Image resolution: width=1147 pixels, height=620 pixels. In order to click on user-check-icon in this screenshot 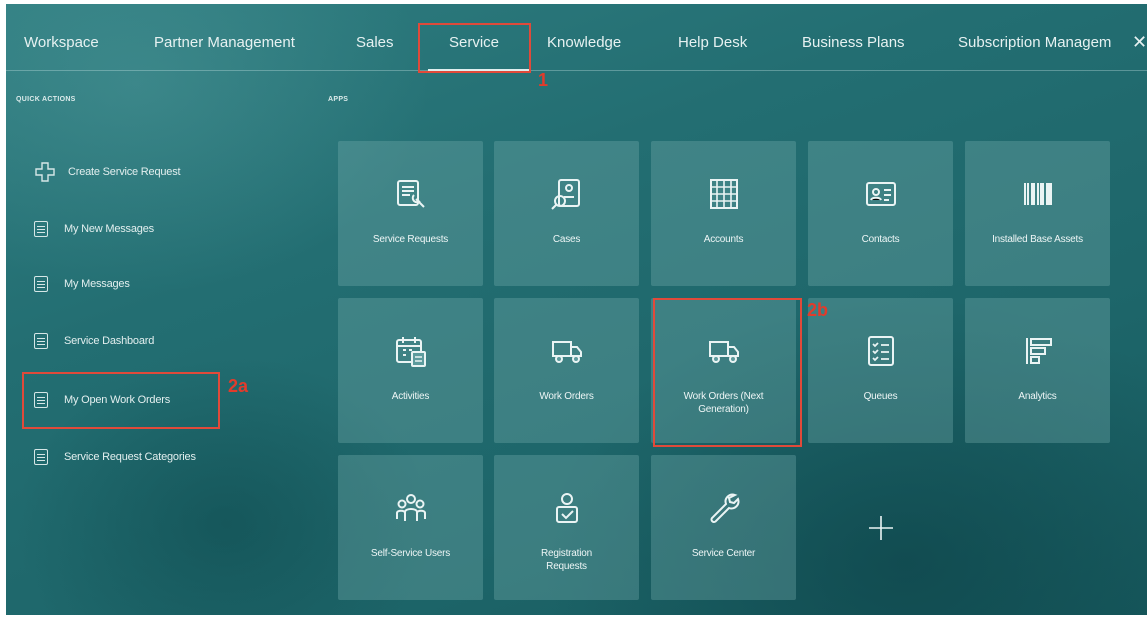, I will do `click(567, 508)`.